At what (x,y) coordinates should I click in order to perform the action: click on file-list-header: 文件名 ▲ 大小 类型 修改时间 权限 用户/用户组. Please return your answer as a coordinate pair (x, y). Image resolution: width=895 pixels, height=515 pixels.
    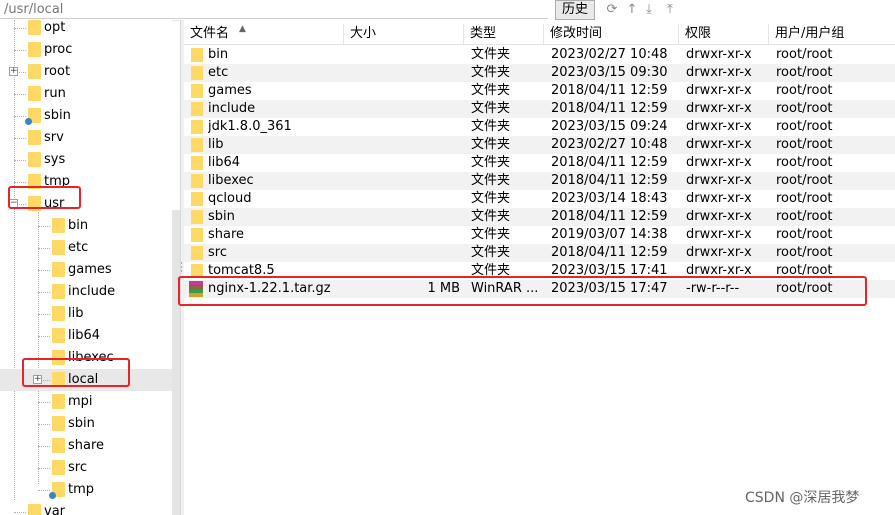
    Looking at the image, I should click on (539, 34).